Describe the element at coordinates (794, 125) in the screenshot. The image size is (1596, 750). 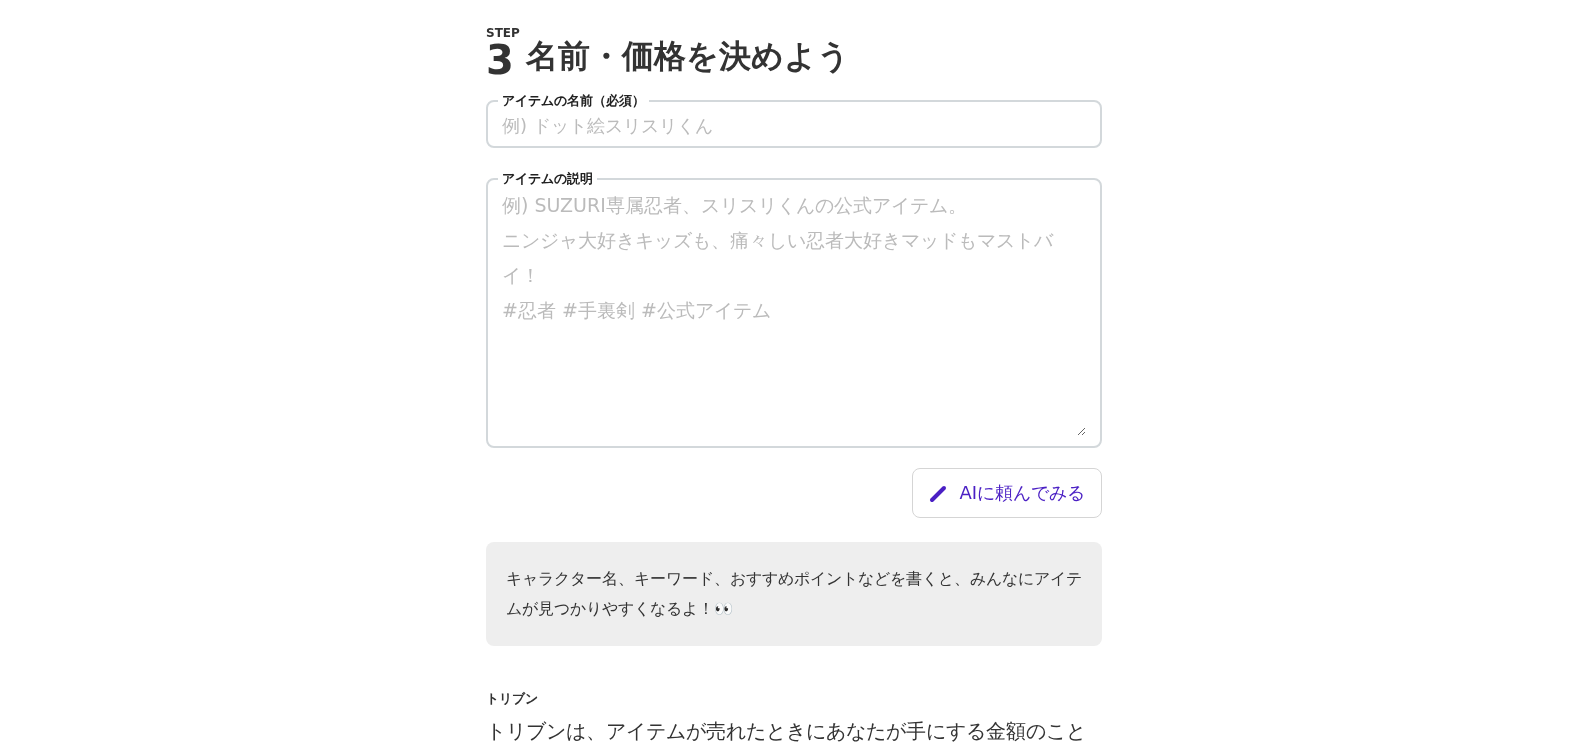
I see `name-input: 例) ドット絵スリスリくん` at that location.